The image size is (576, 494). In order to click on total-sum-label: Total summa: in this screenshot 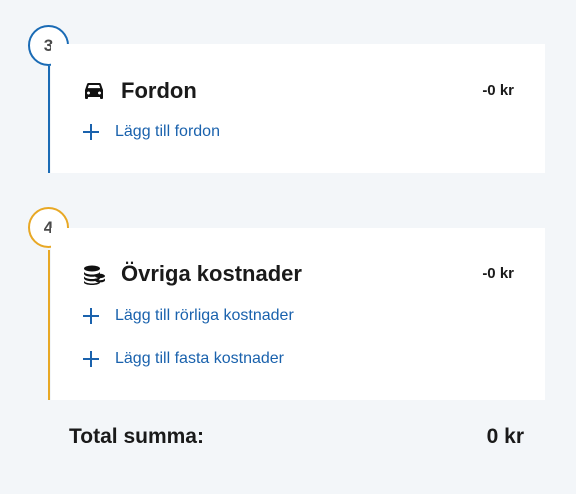, I will do `click(136, 436)`.